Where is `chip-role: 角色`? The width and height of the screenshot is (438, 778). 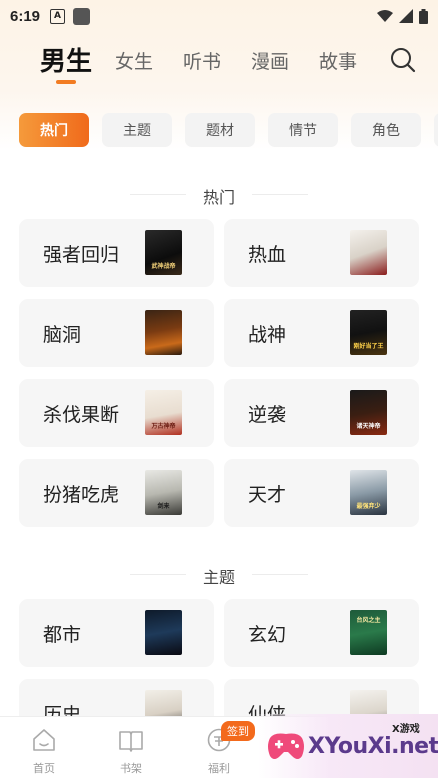
chip-role: 角色 is located at coordinates (386, 130).